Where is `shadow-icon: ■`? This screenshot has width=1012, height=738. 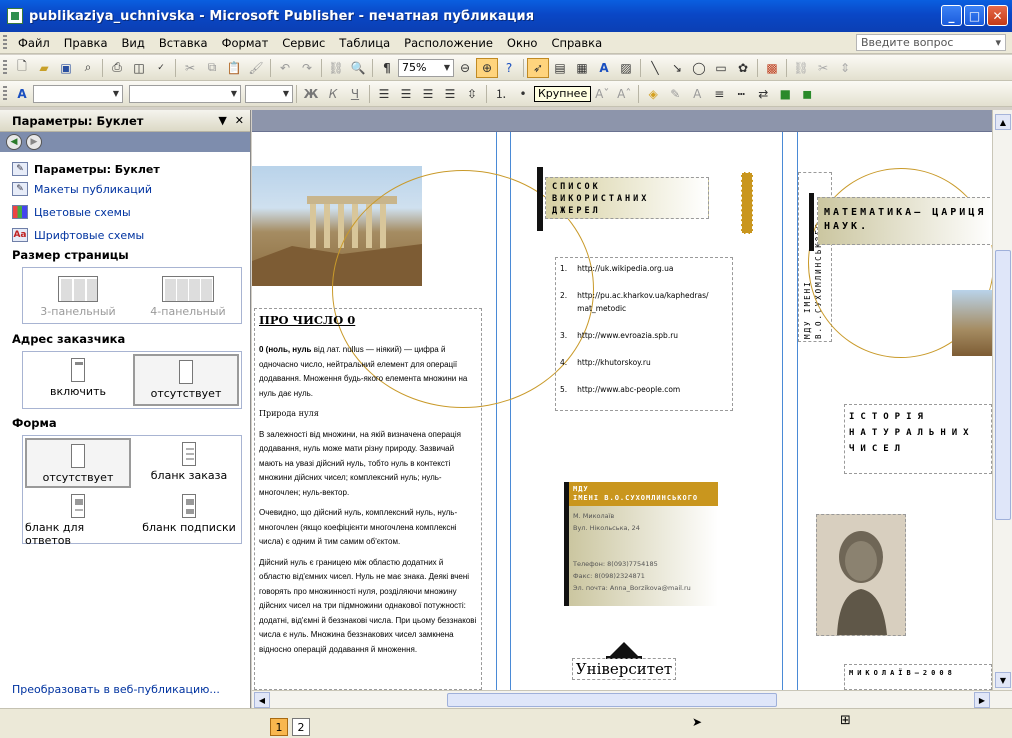
shadow-icon: ■ is located at coordinates (785, 94).